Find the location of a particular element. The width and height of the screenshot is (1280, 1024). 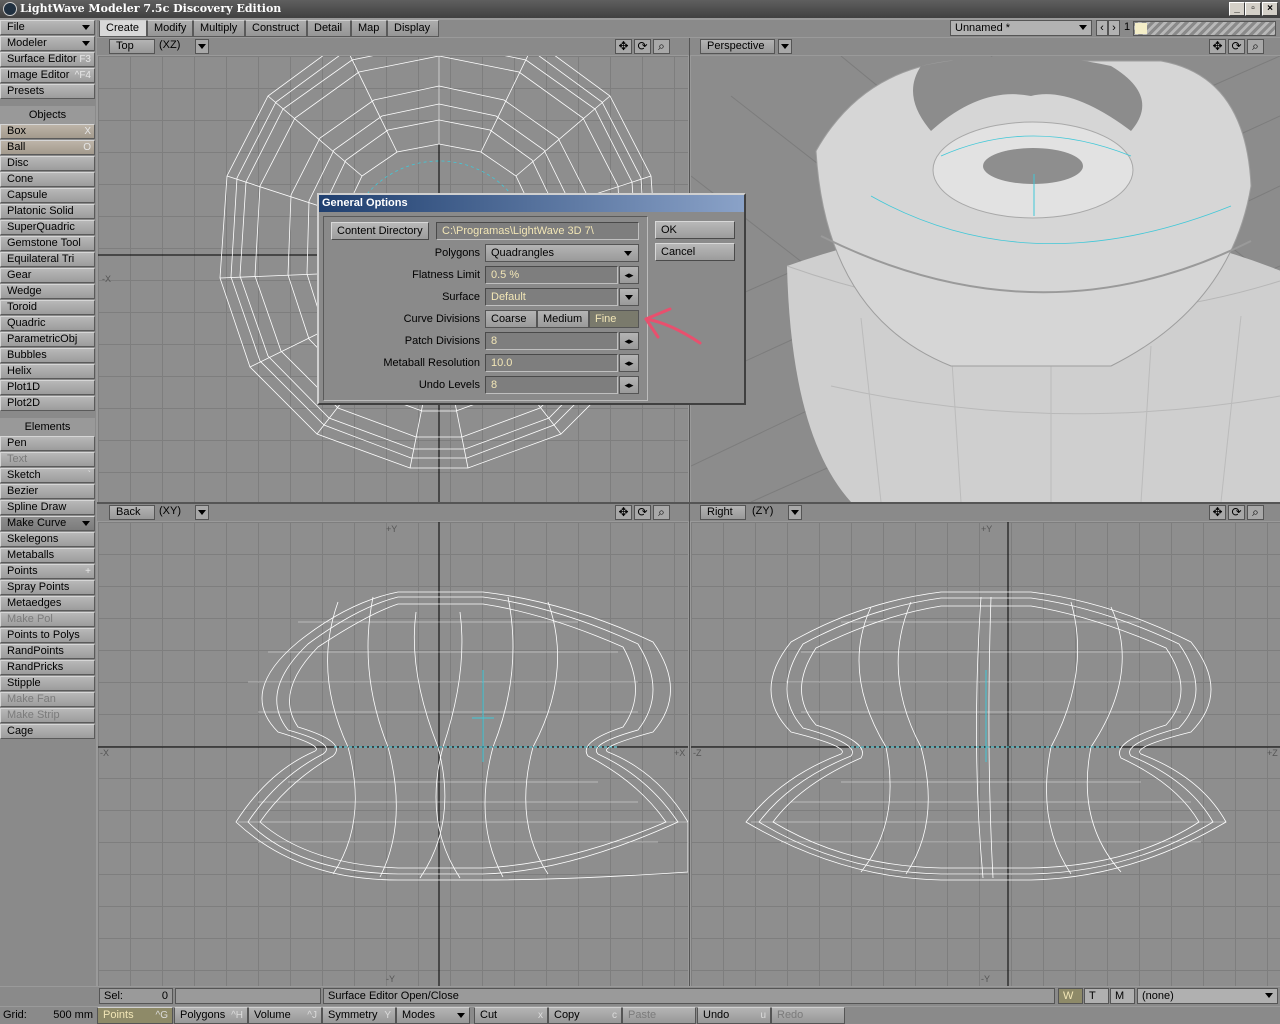

tool-make-fan-button: Make Fan is located at coordinates (47, 699).